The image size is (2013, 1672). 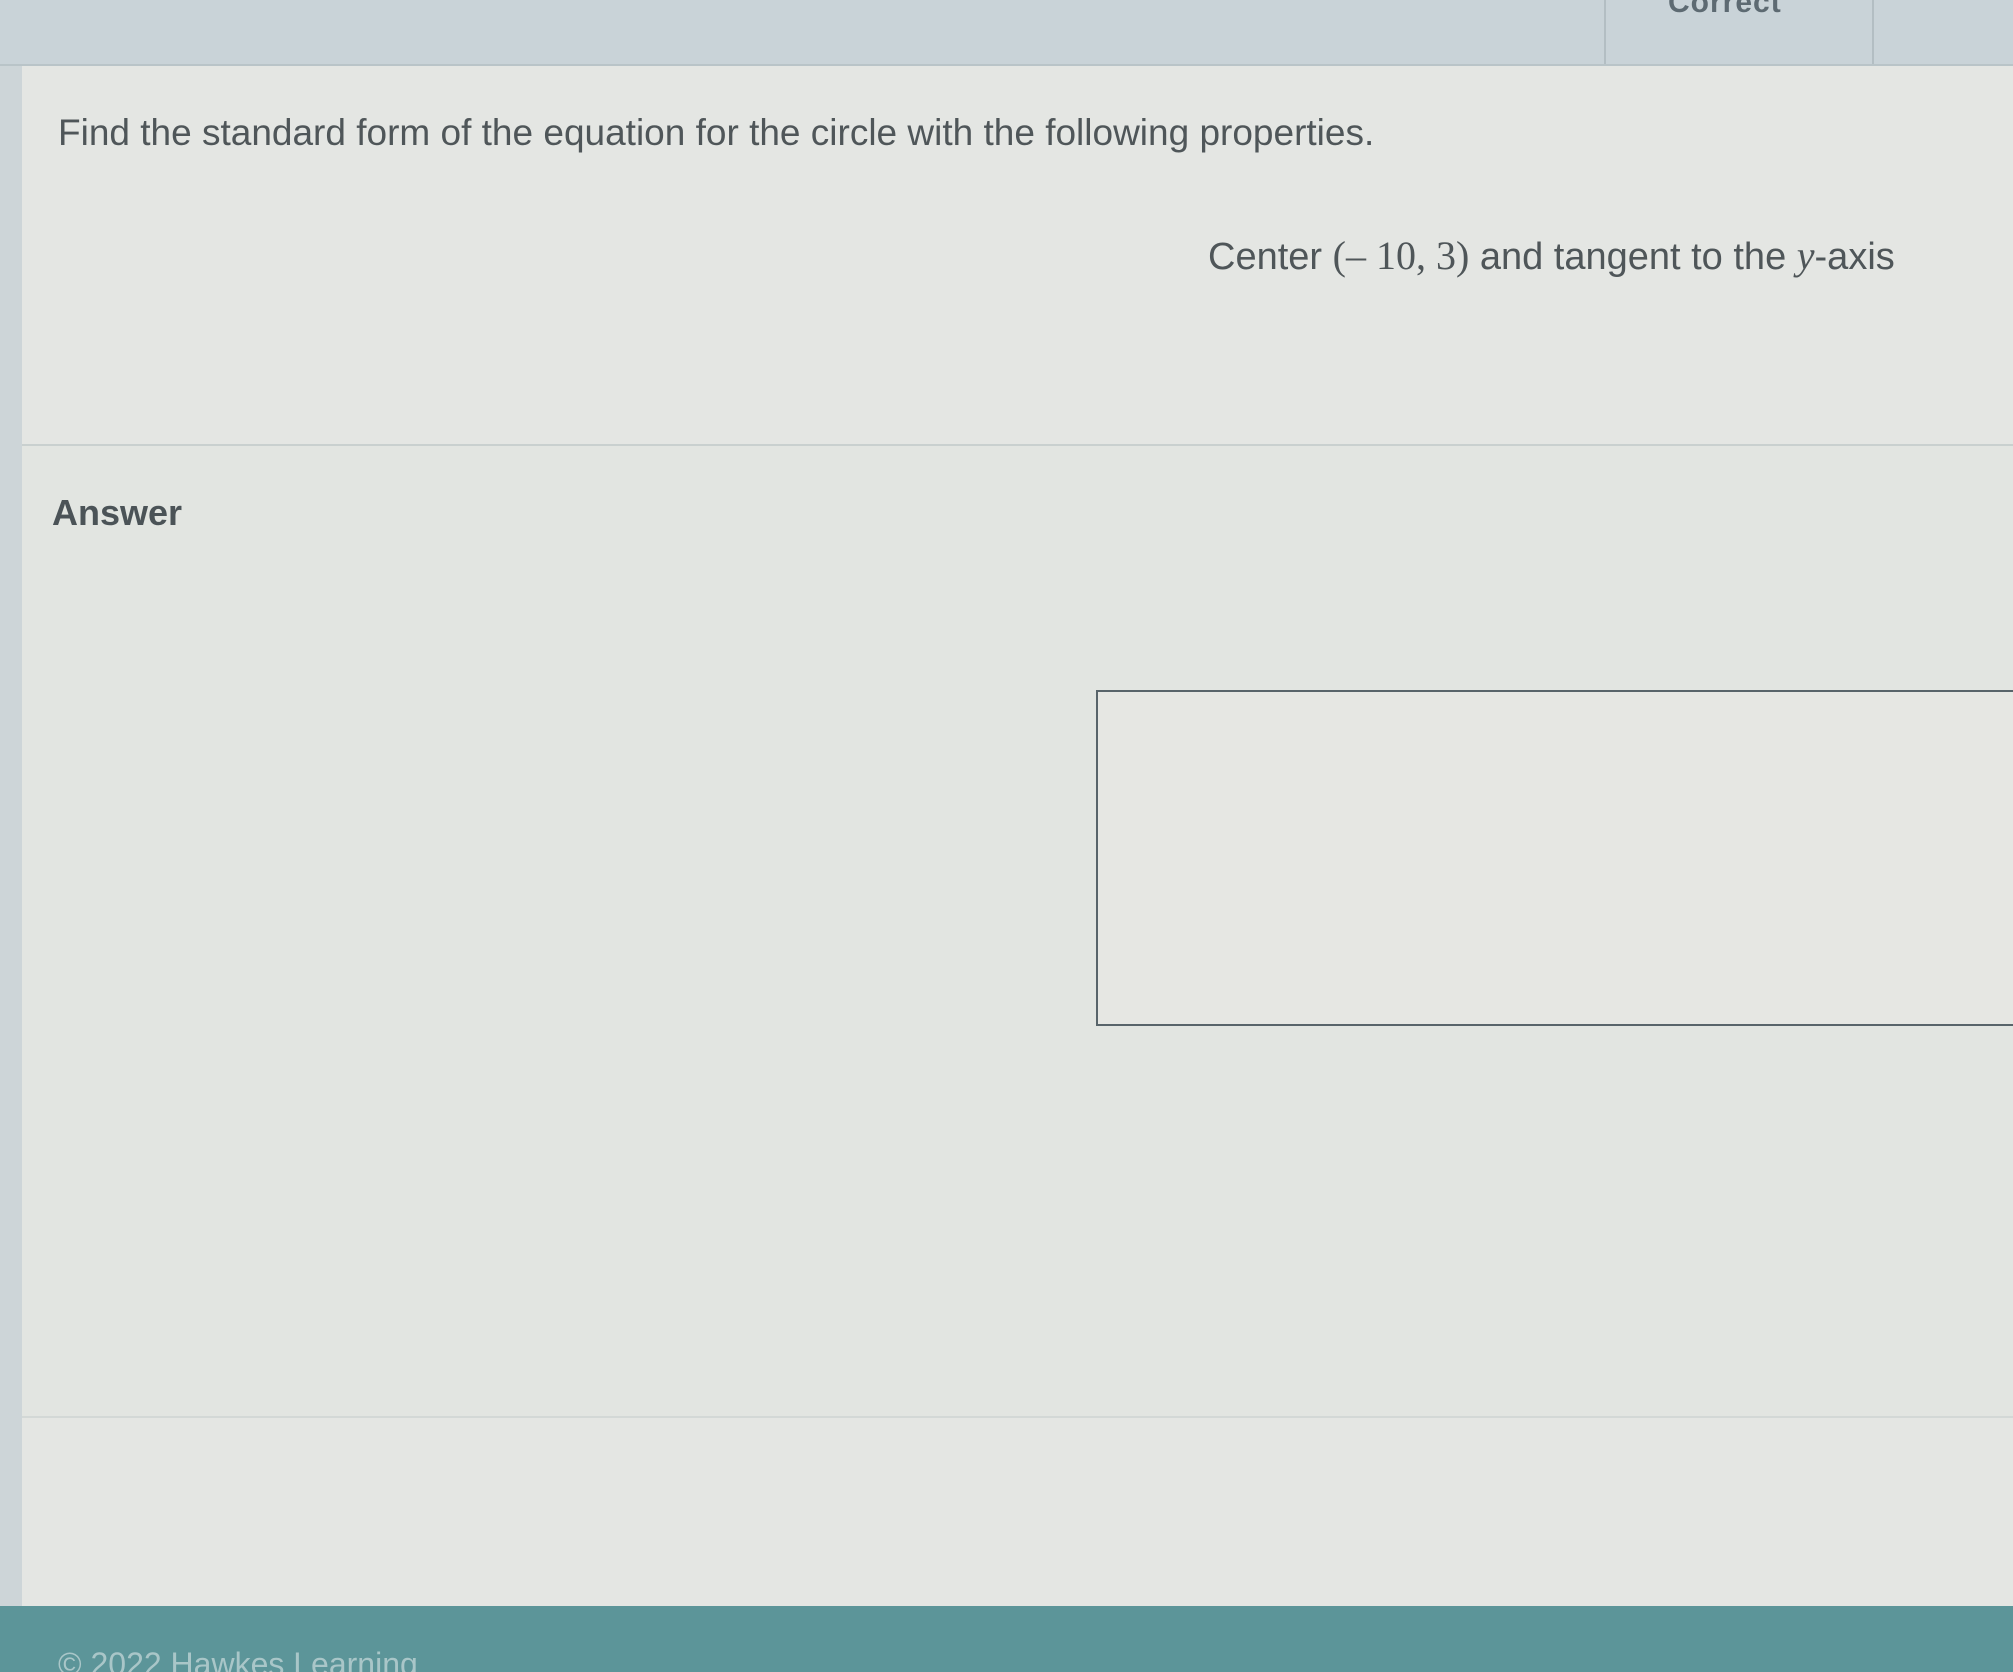 What do you see at coordinates (1401, 255) in the screenshot?
I see `center-point: (– 10, 3)` at bounding box center [1401, 255].